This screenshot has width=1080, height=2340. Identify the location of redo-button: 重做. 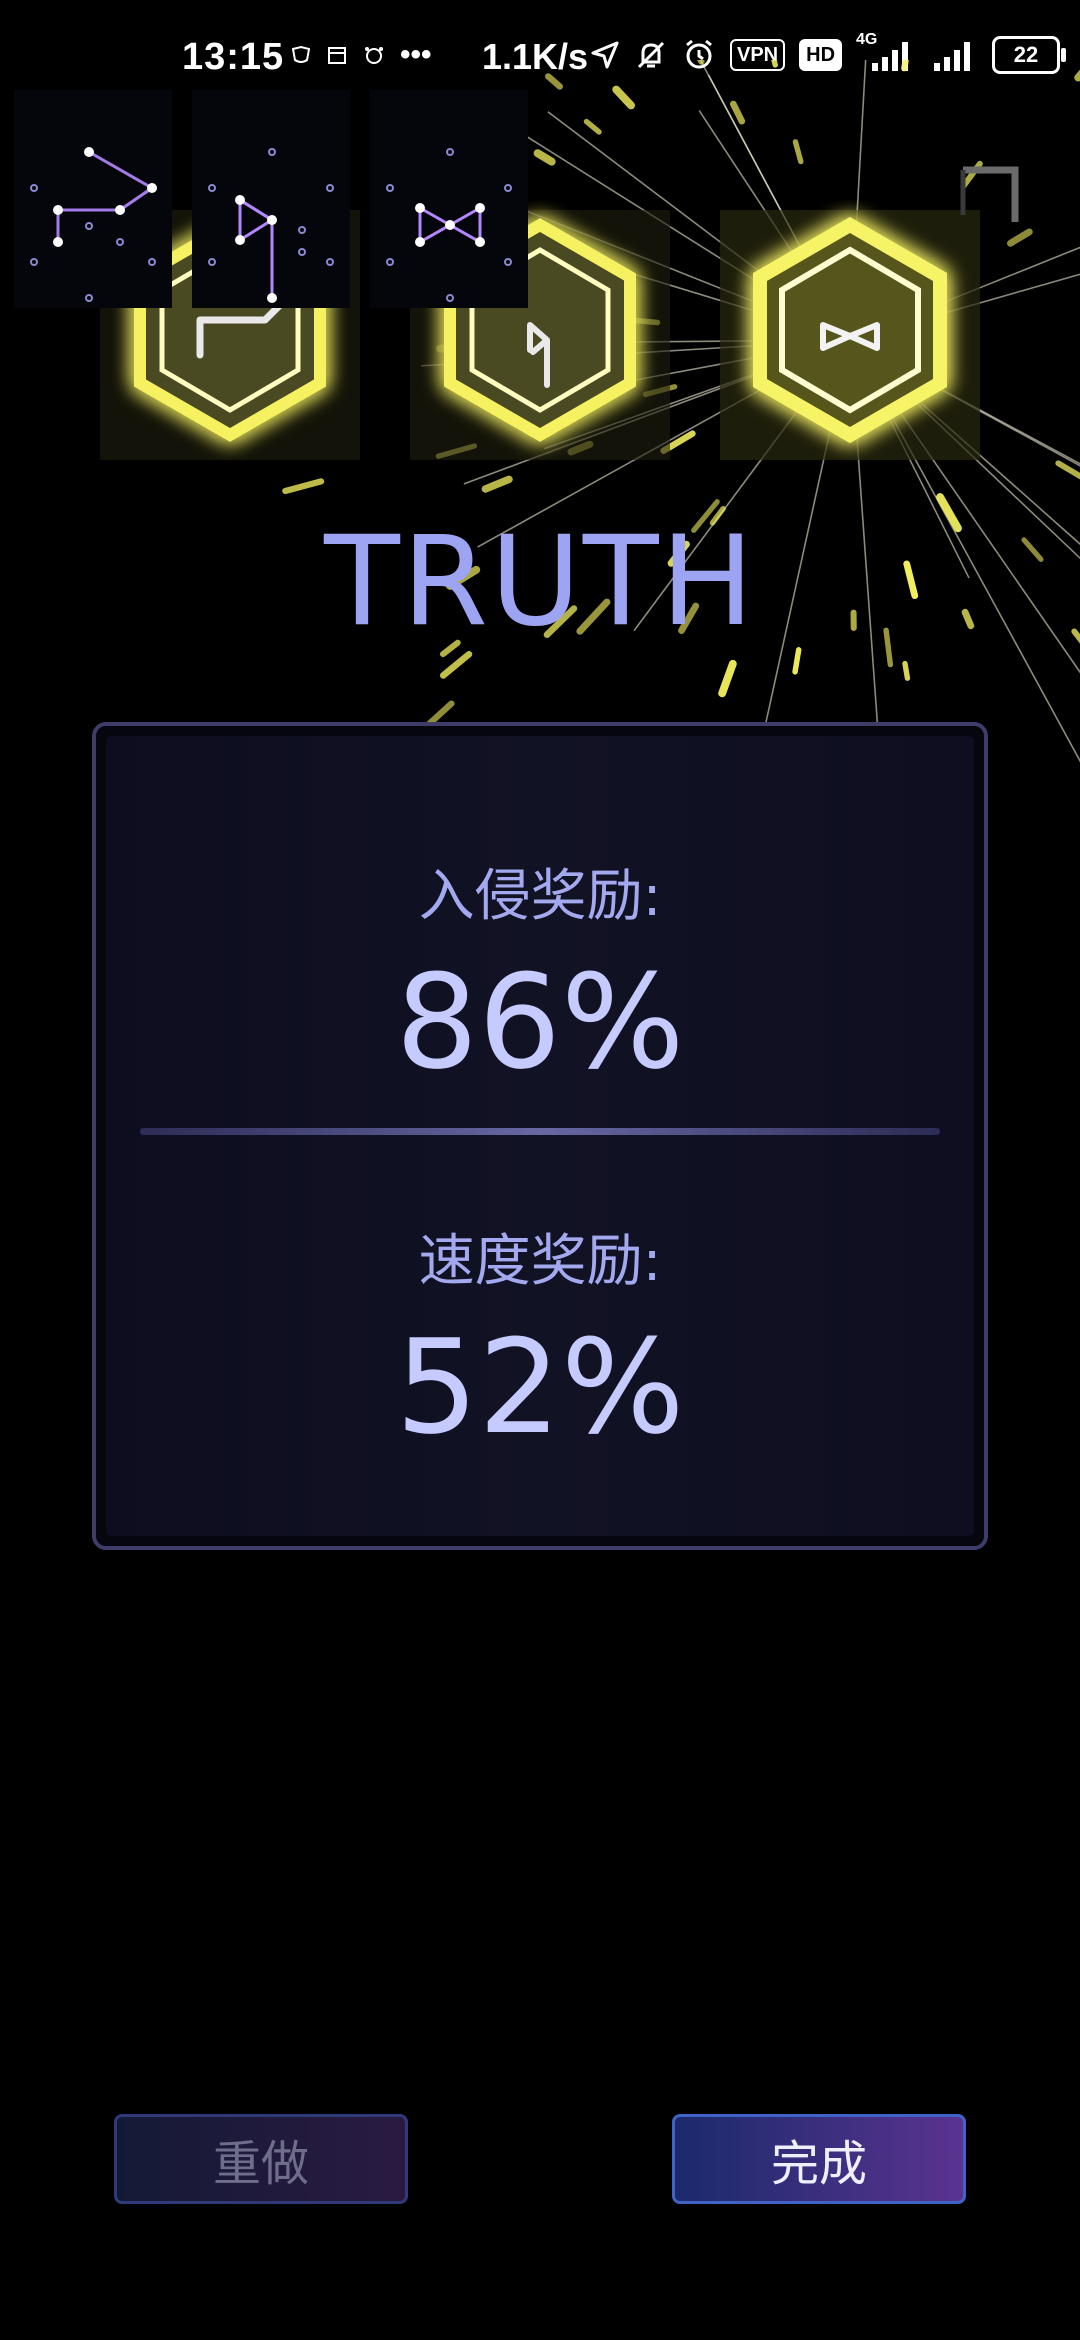
(261, 2159).